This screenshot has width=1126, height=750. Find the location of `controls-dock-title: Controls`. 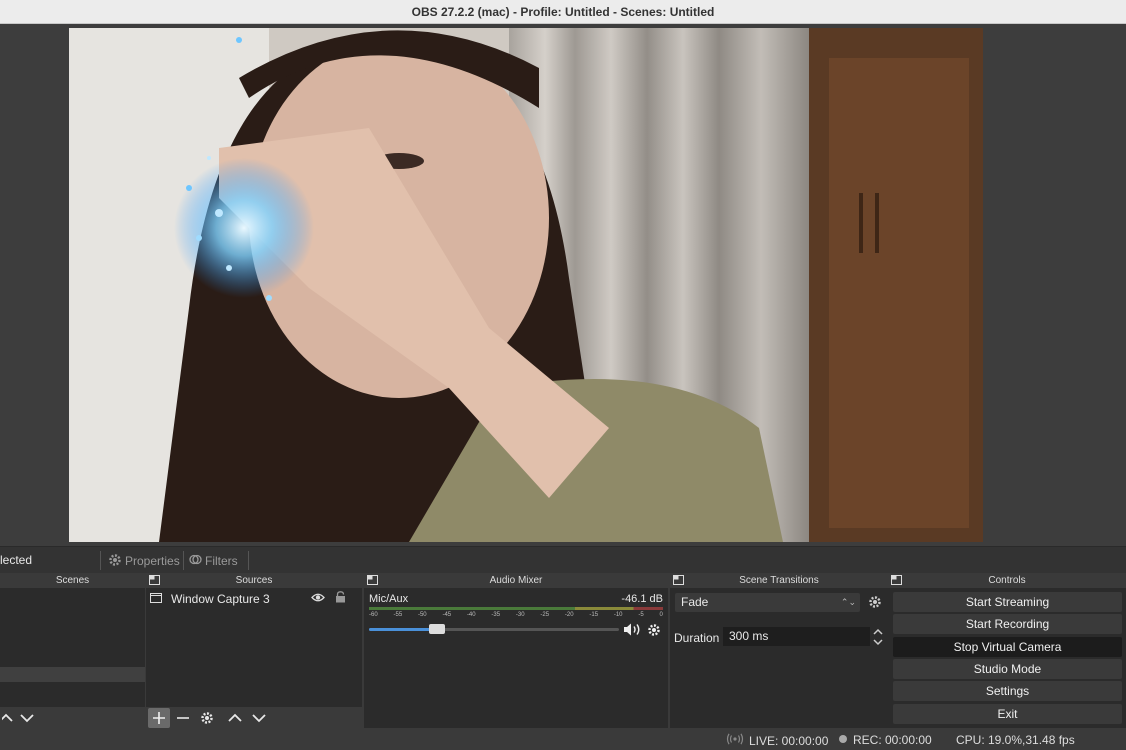

controls-dock-title: Controls is located at coordinates (1007, 580).